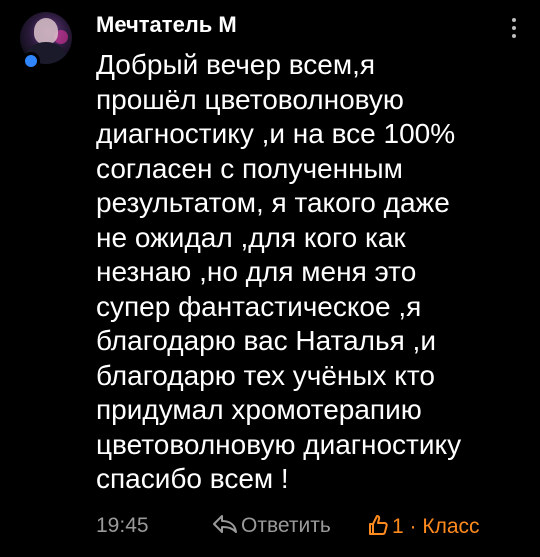 Image resolution: width=540 pixels, height=557 pixels. I want to click on avatar-face, so click(46, 31).